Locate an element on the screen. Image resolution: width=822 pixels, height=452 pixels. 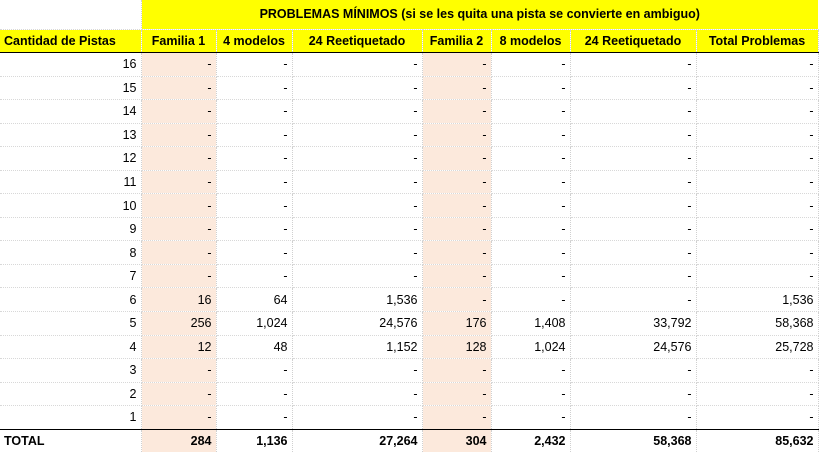
cell-pistas: 13 is located at coordinates (71, 135).